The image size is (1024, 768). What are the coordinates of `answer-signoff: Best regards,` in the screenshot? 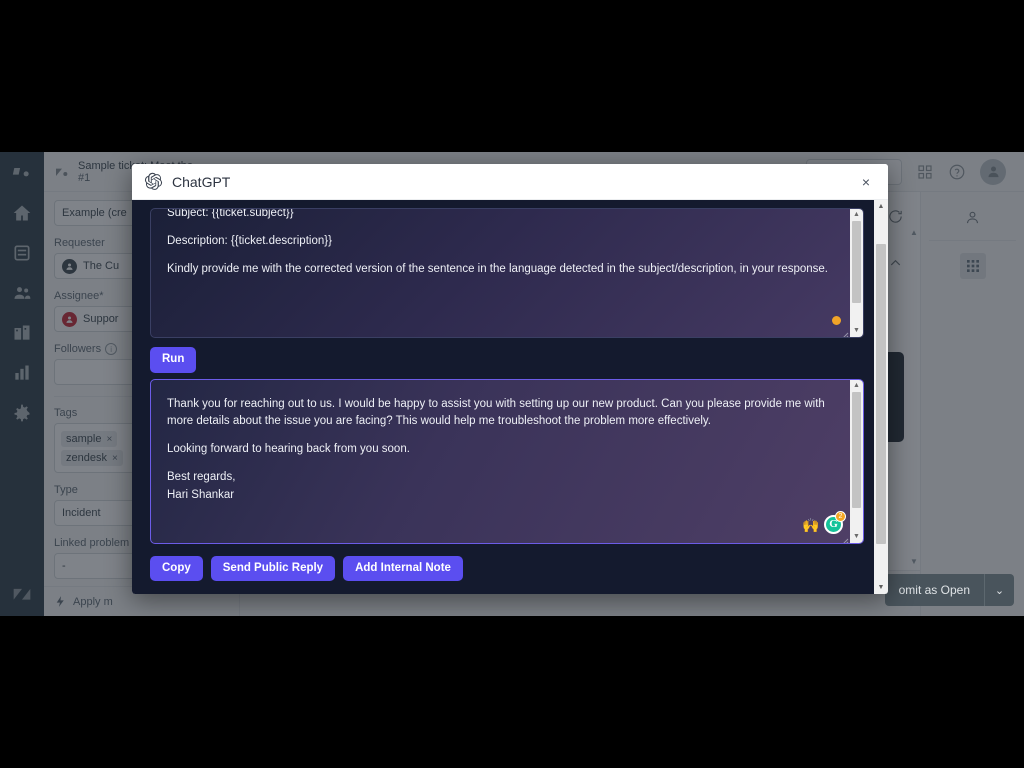 It's located at (201, 476).